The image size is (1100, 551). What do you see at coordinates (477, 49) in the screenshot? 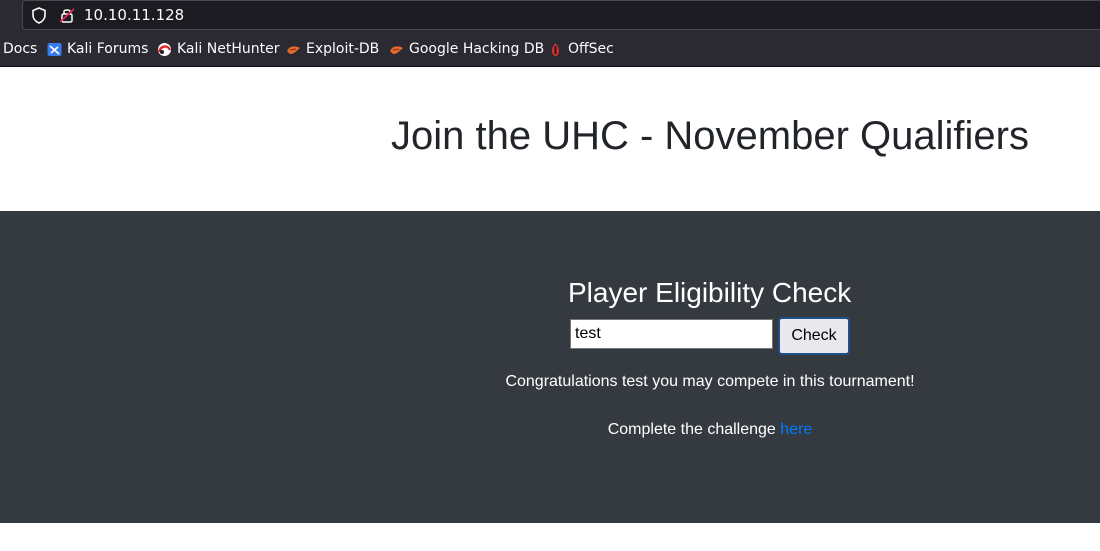
I see `bookmark-label: Google Hacking DB` at bounding box center [477, 49].